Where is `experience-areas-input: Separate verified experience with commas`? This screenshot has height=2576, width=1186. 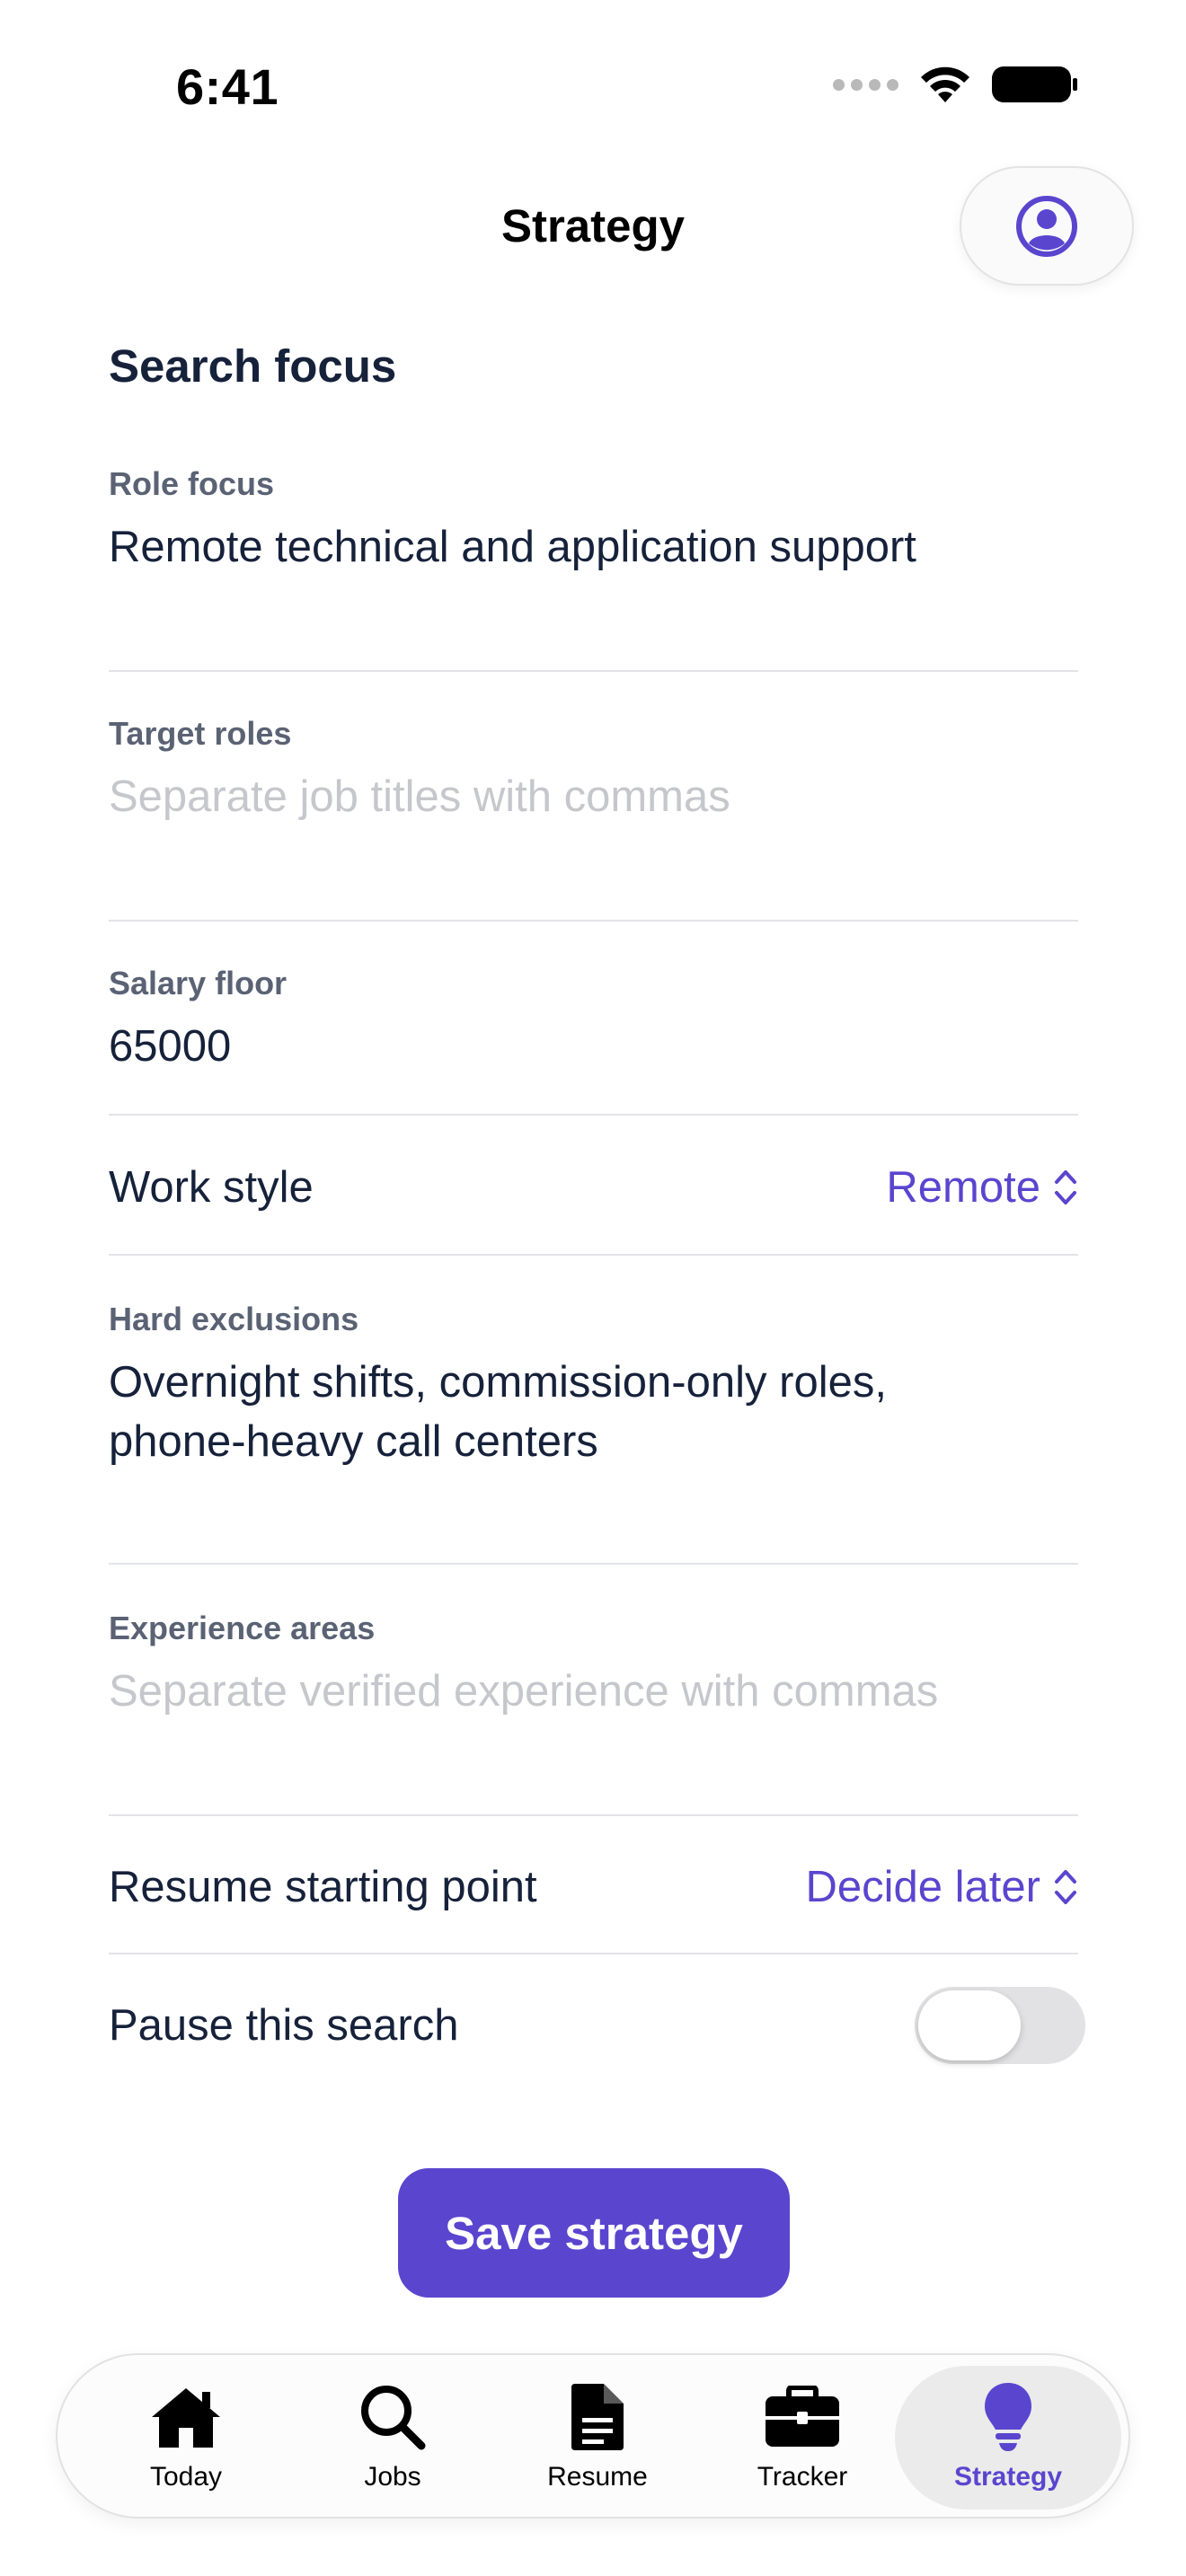 experience-areas-input: Separate verified experience with commas is located at coordinates (593, 1691).